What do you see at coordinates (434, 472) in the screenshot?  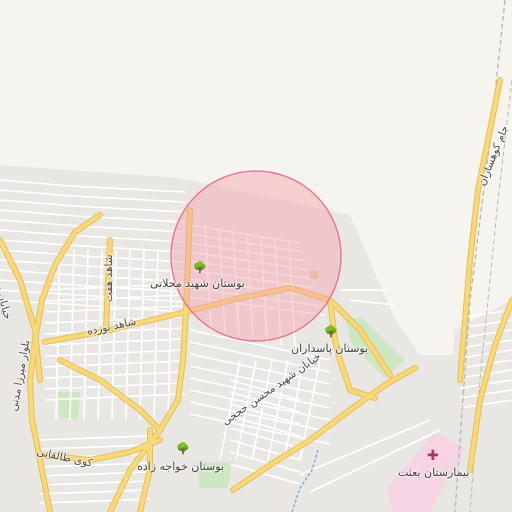 I see `label-hospital-besat: بیمارستان بعثت` at bounding box center [434, 472].